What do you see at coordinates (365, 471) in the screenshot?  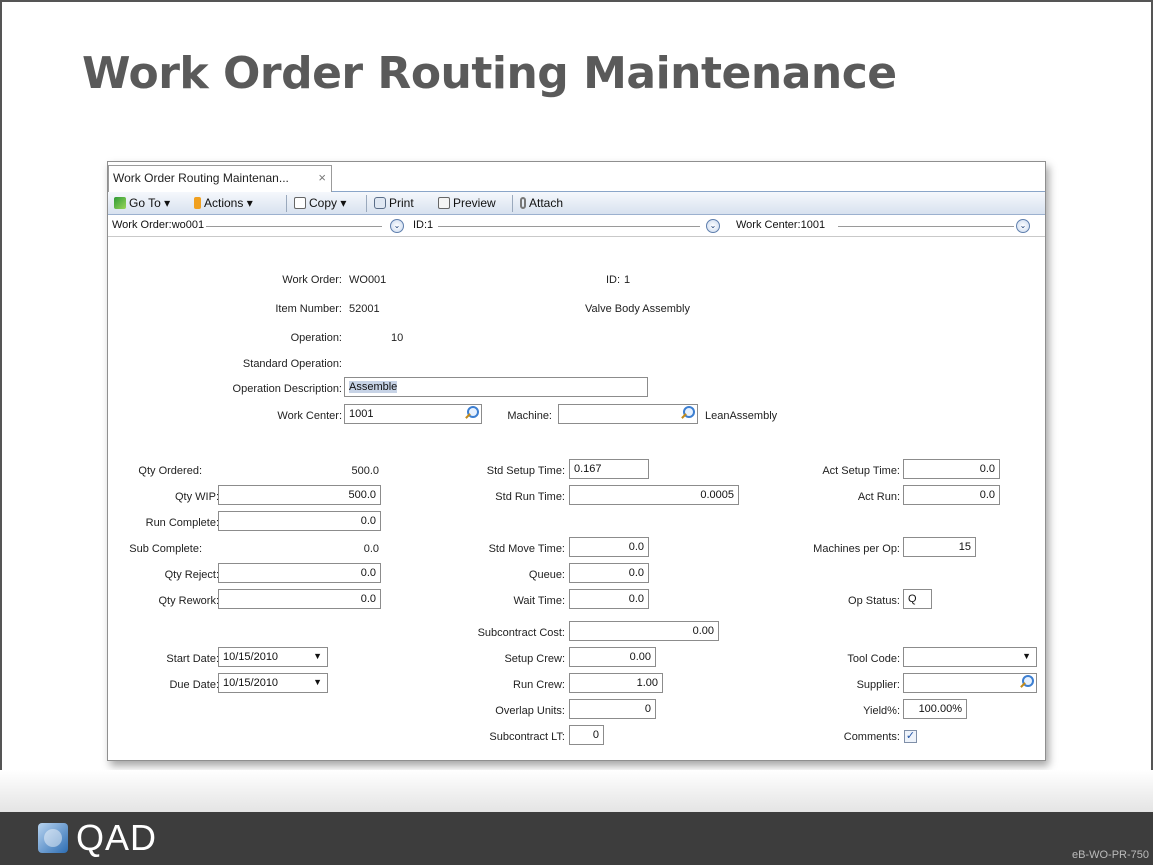 I see `qty-ordered-value: 500.0` at bounding box center [365, 471].